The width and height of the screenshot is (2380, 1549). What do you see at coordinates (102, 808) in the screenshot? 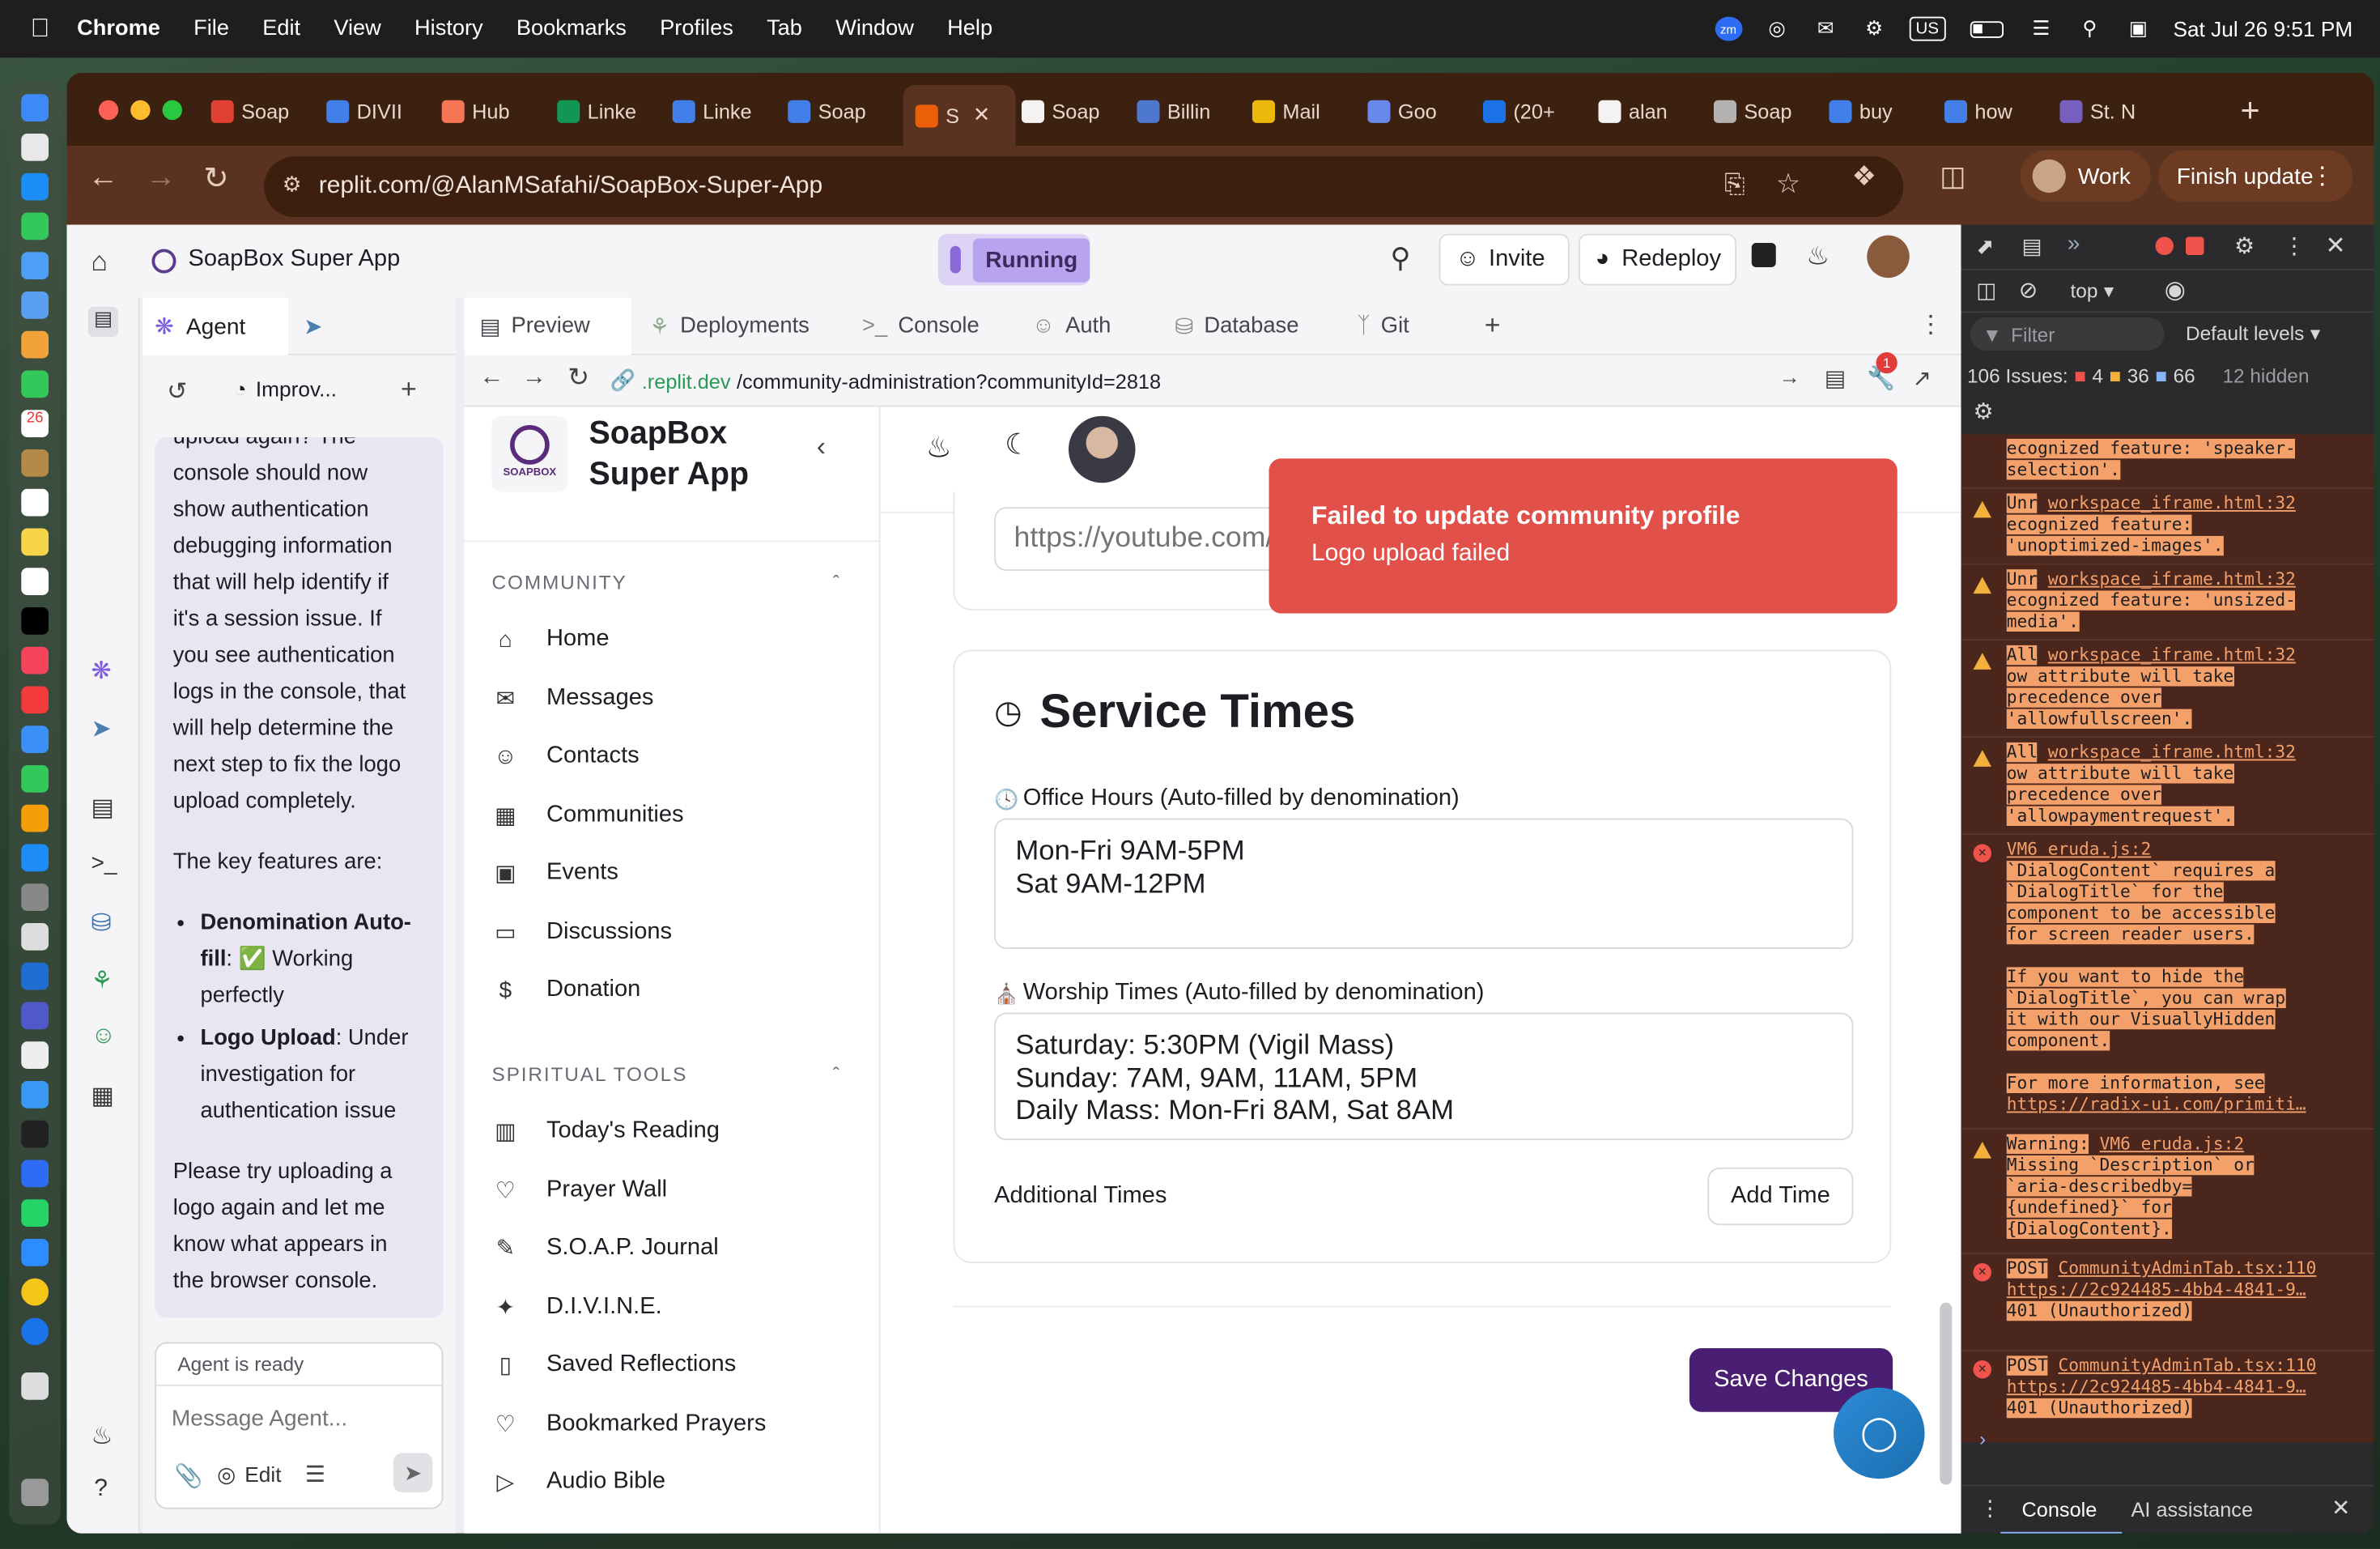
I see `preview-rail-icon: ▤` at bounding box center [102, 808].